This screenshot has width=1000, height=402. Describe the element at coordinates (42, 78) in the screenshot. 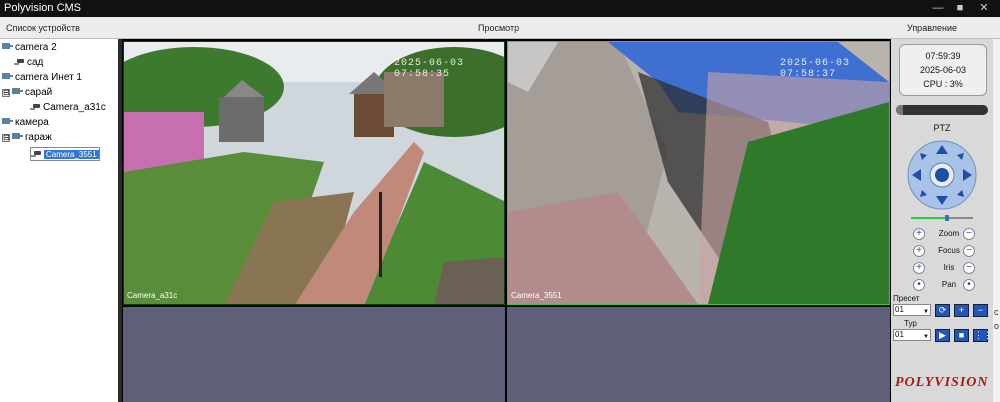

I see `tree-item-camera-inet-1: camera Инет 1` at that location.